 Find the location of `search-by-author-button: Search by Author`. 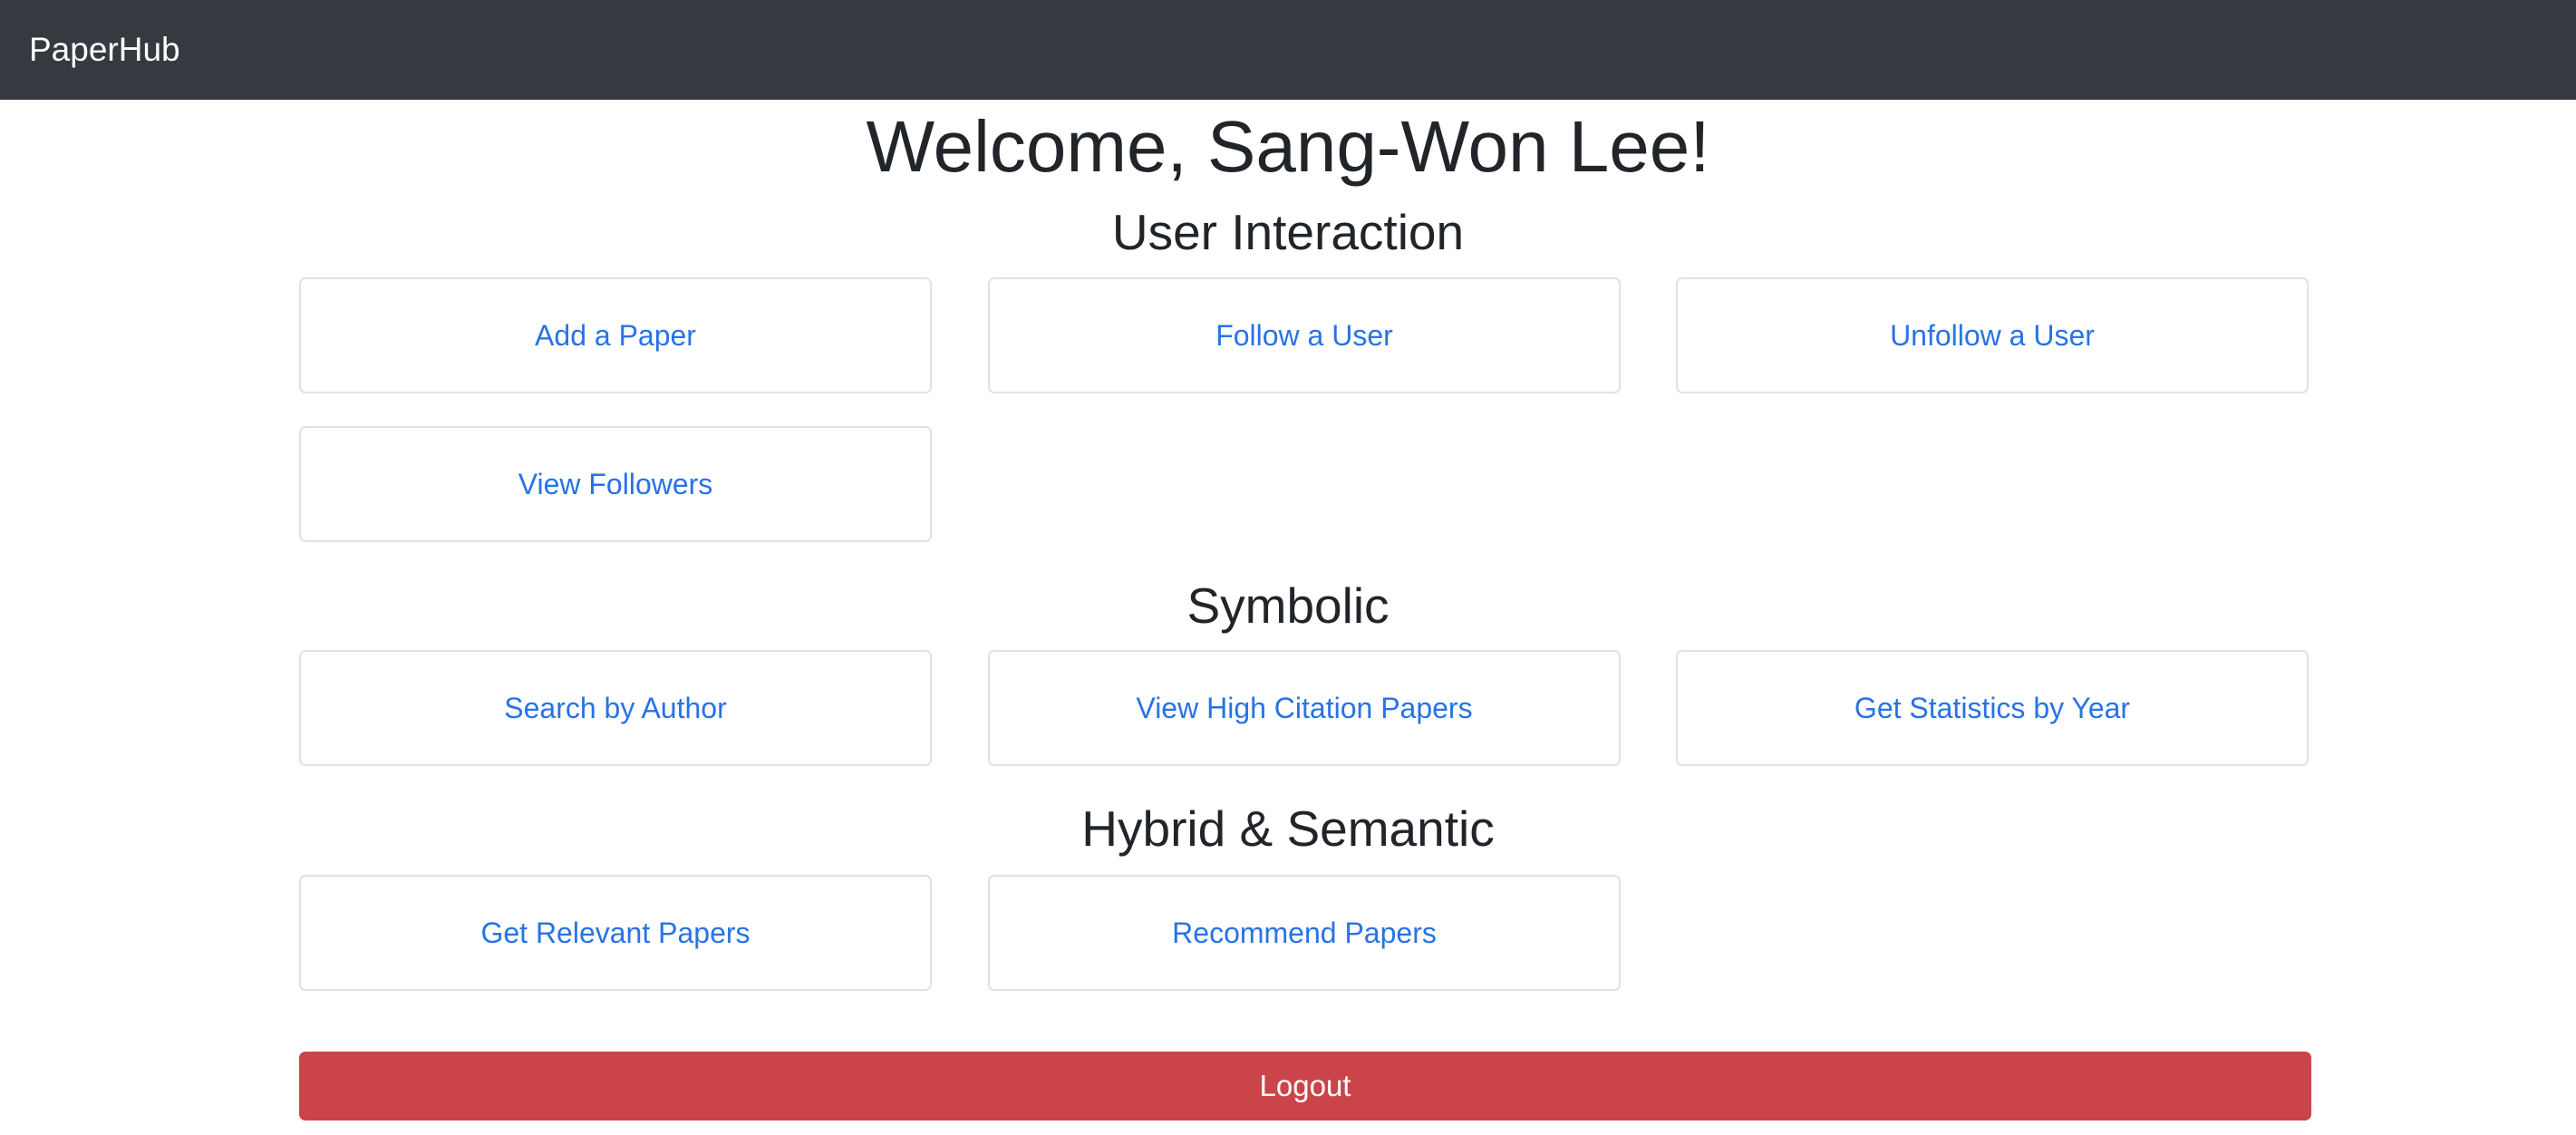

search-by-author-button: Search by Author is located at coordinates (615, 708).